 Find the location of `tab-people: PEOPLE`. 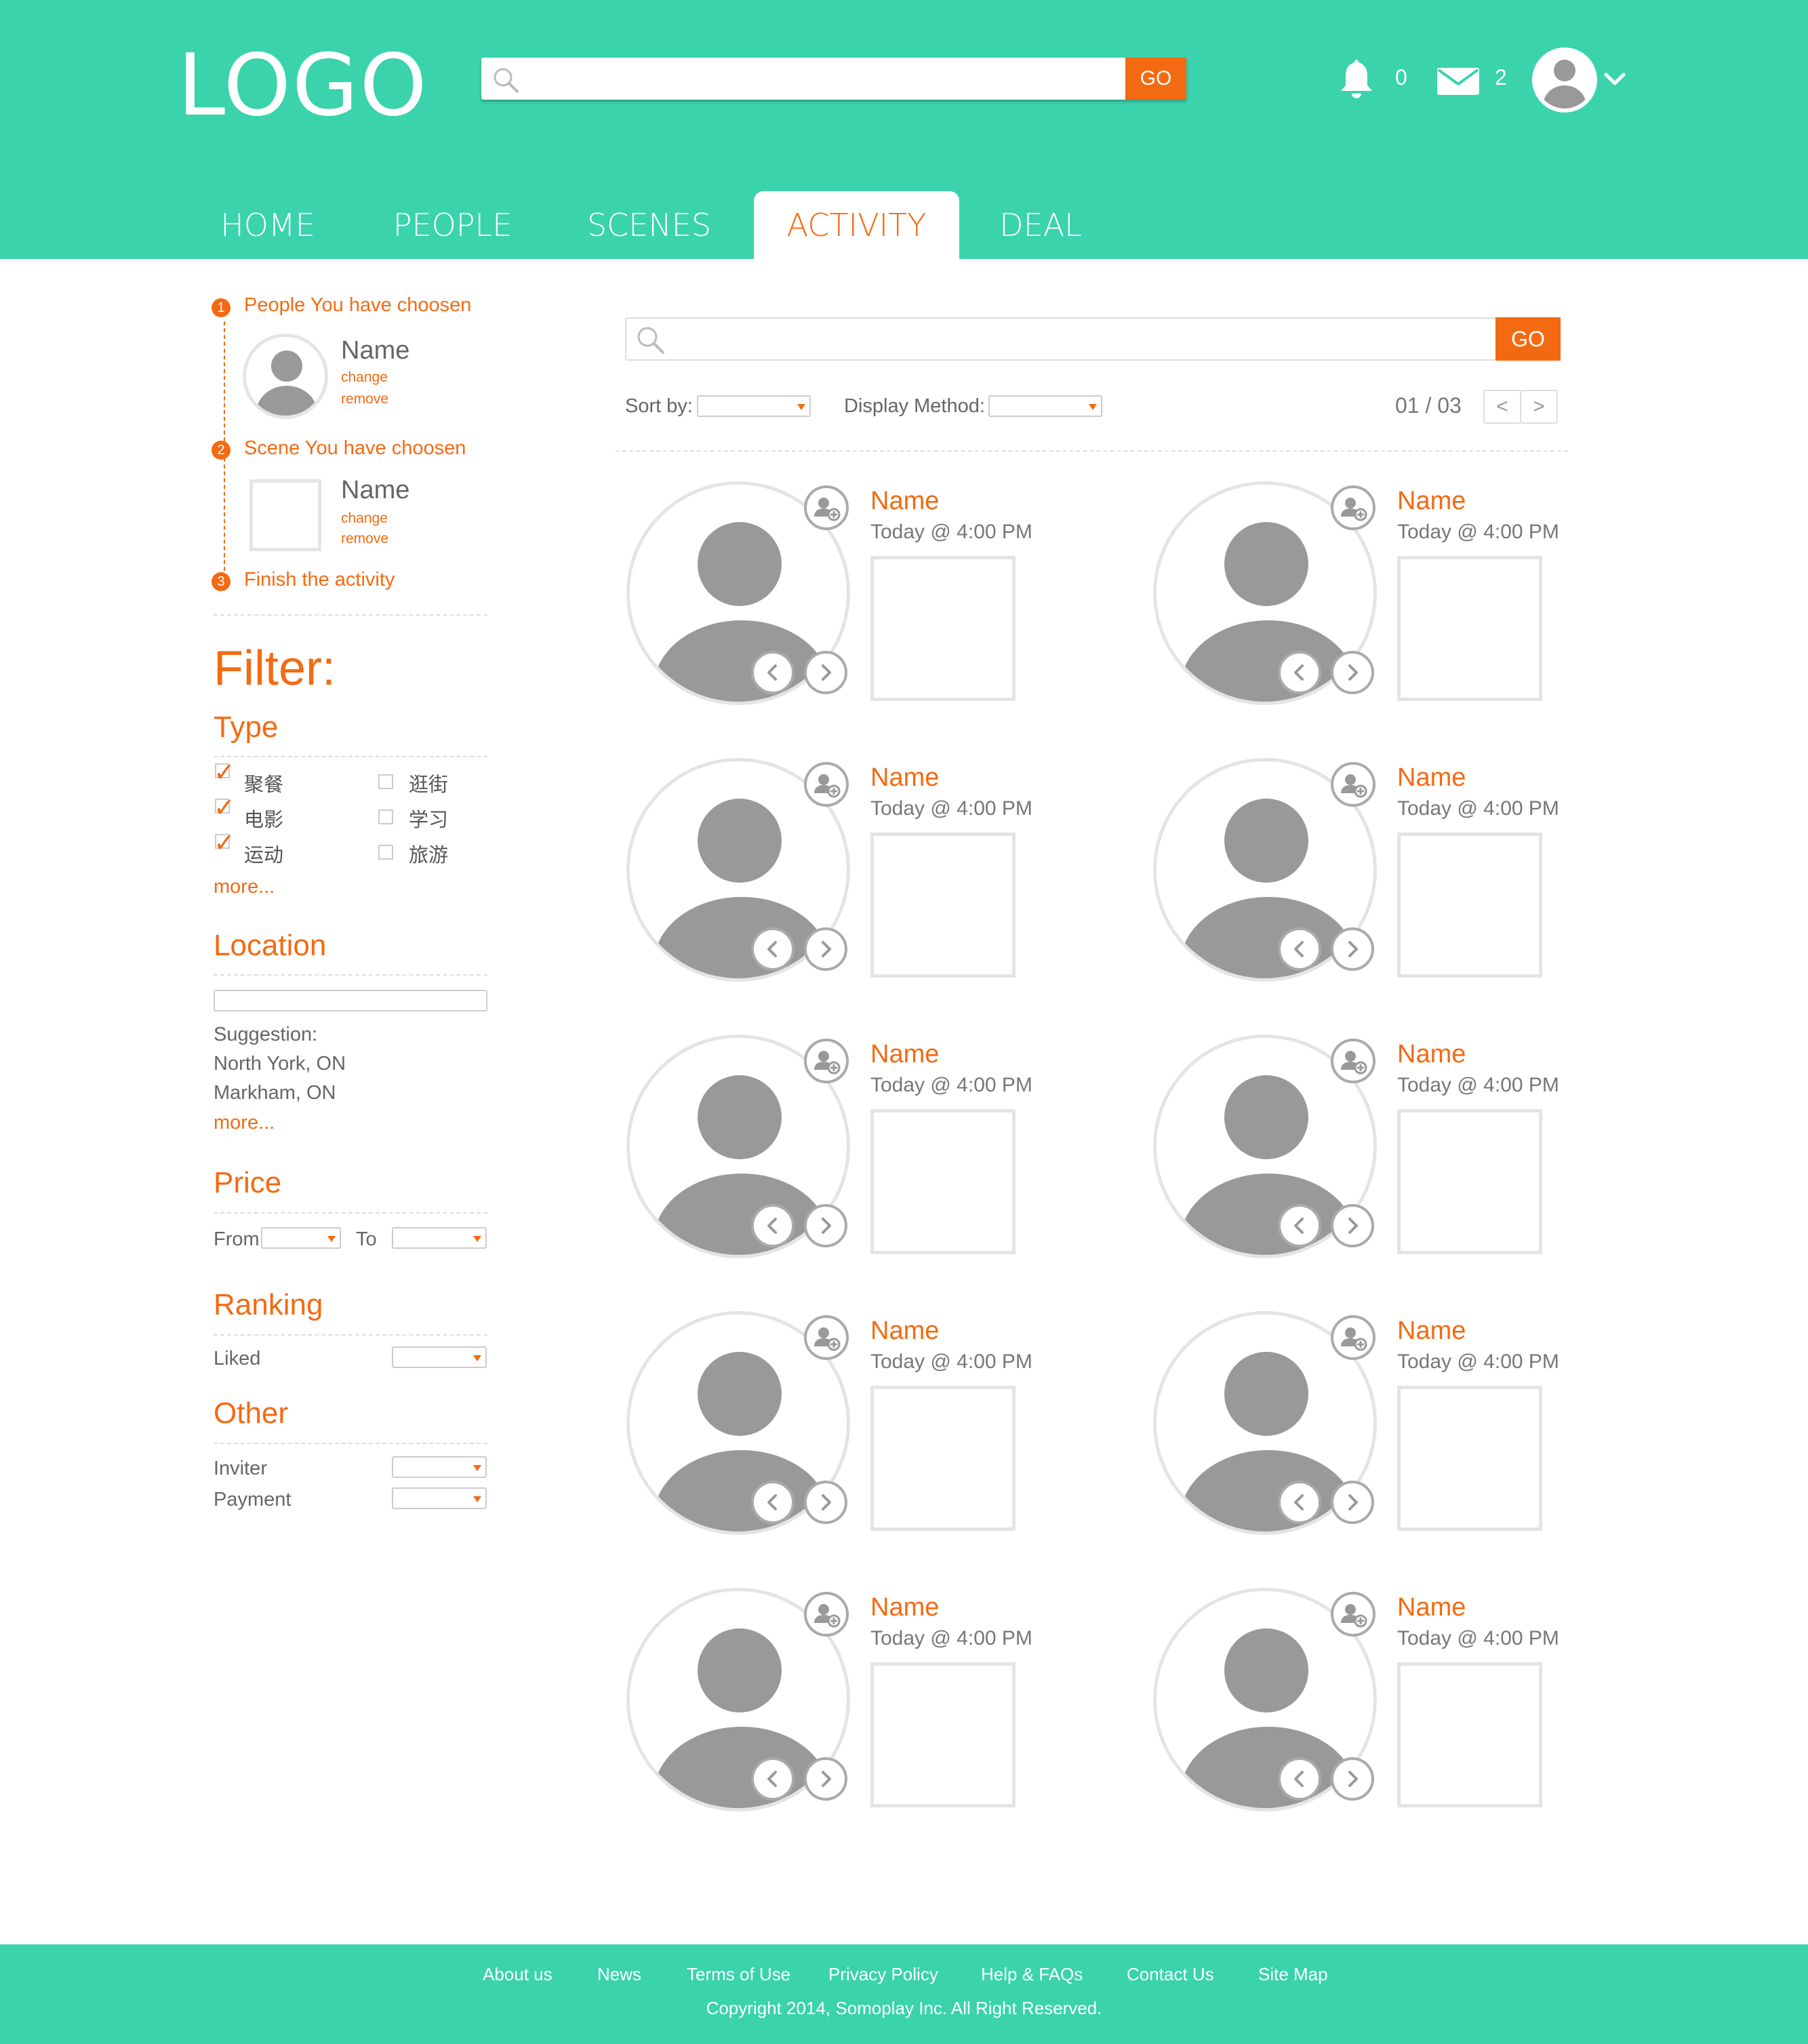

tab-people: PEOPLE is located at coordinates (452, 225).